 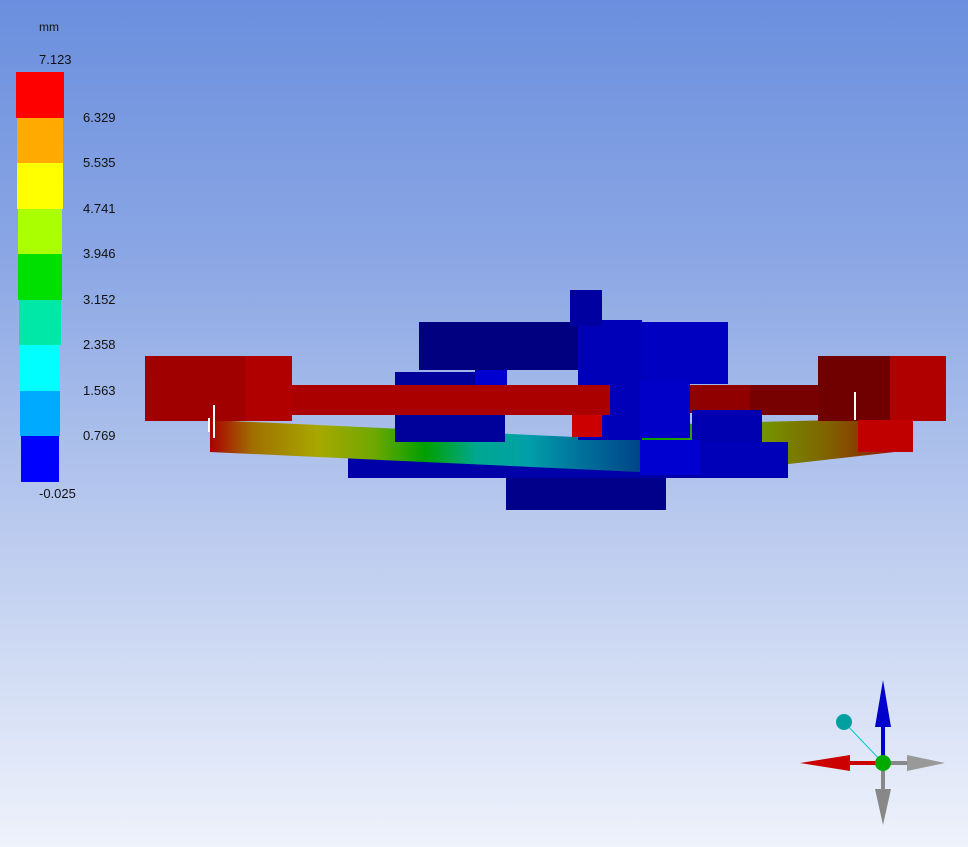 I want to click on model-top-post, so click(x=586, y=308).